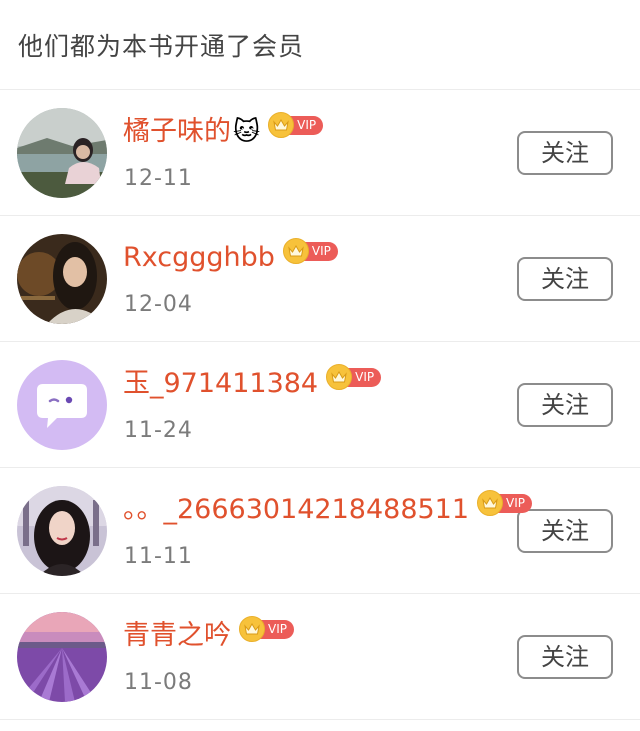  I want to click on member-name: 。。_26663014218488511, so click(296, 510).